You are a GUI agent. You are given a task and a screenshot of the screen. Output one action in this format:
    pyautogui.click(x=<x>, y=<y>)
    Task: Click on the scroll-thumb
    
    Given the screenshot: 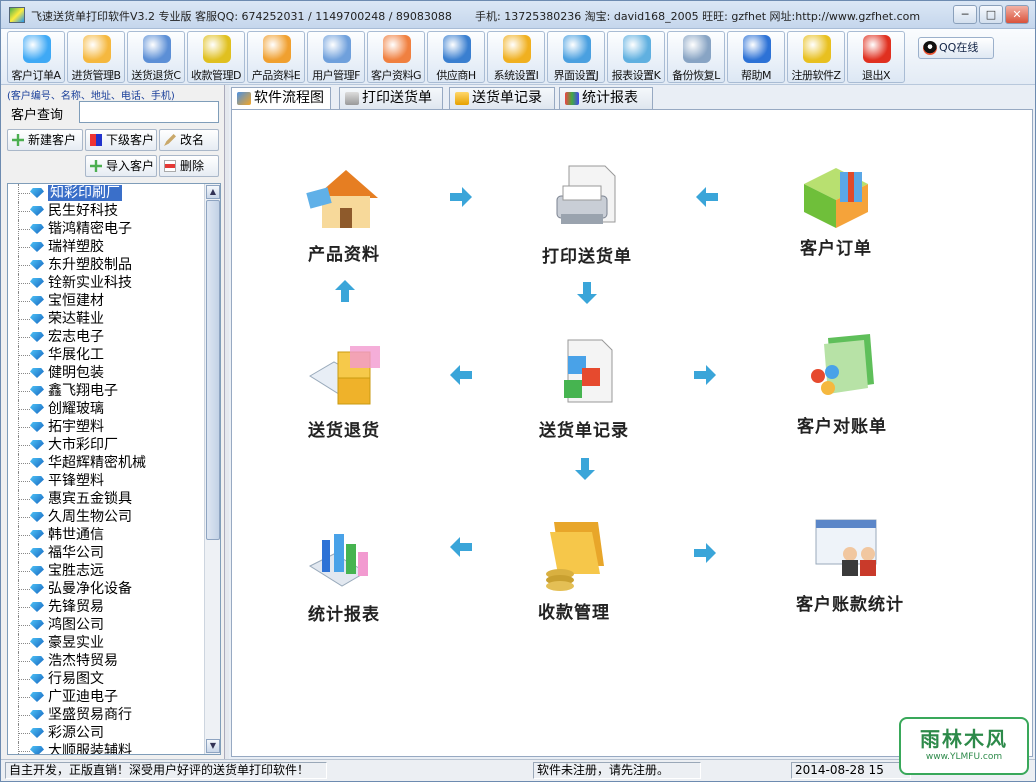 What is the action you would take?
    pyautogui.click(x=213, y=370)
    